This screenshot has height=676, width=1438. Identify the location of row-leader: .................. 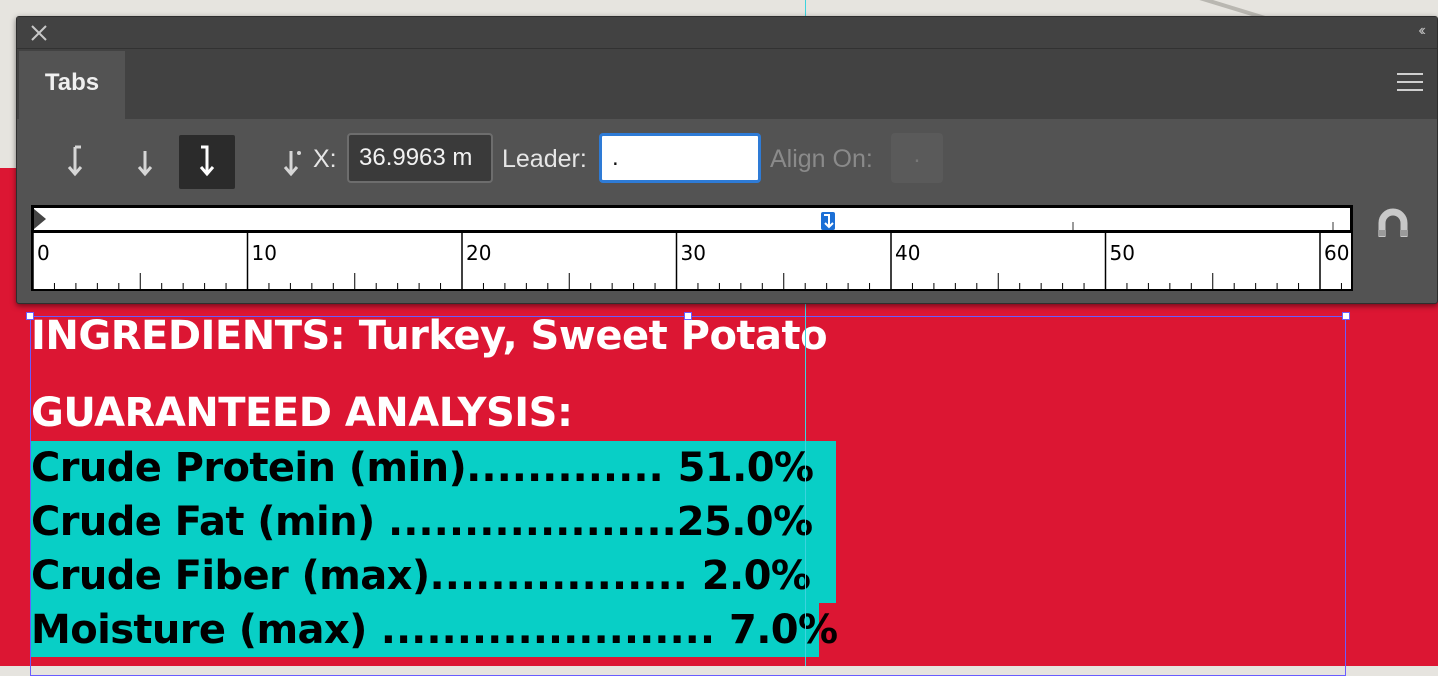
(565, 576).